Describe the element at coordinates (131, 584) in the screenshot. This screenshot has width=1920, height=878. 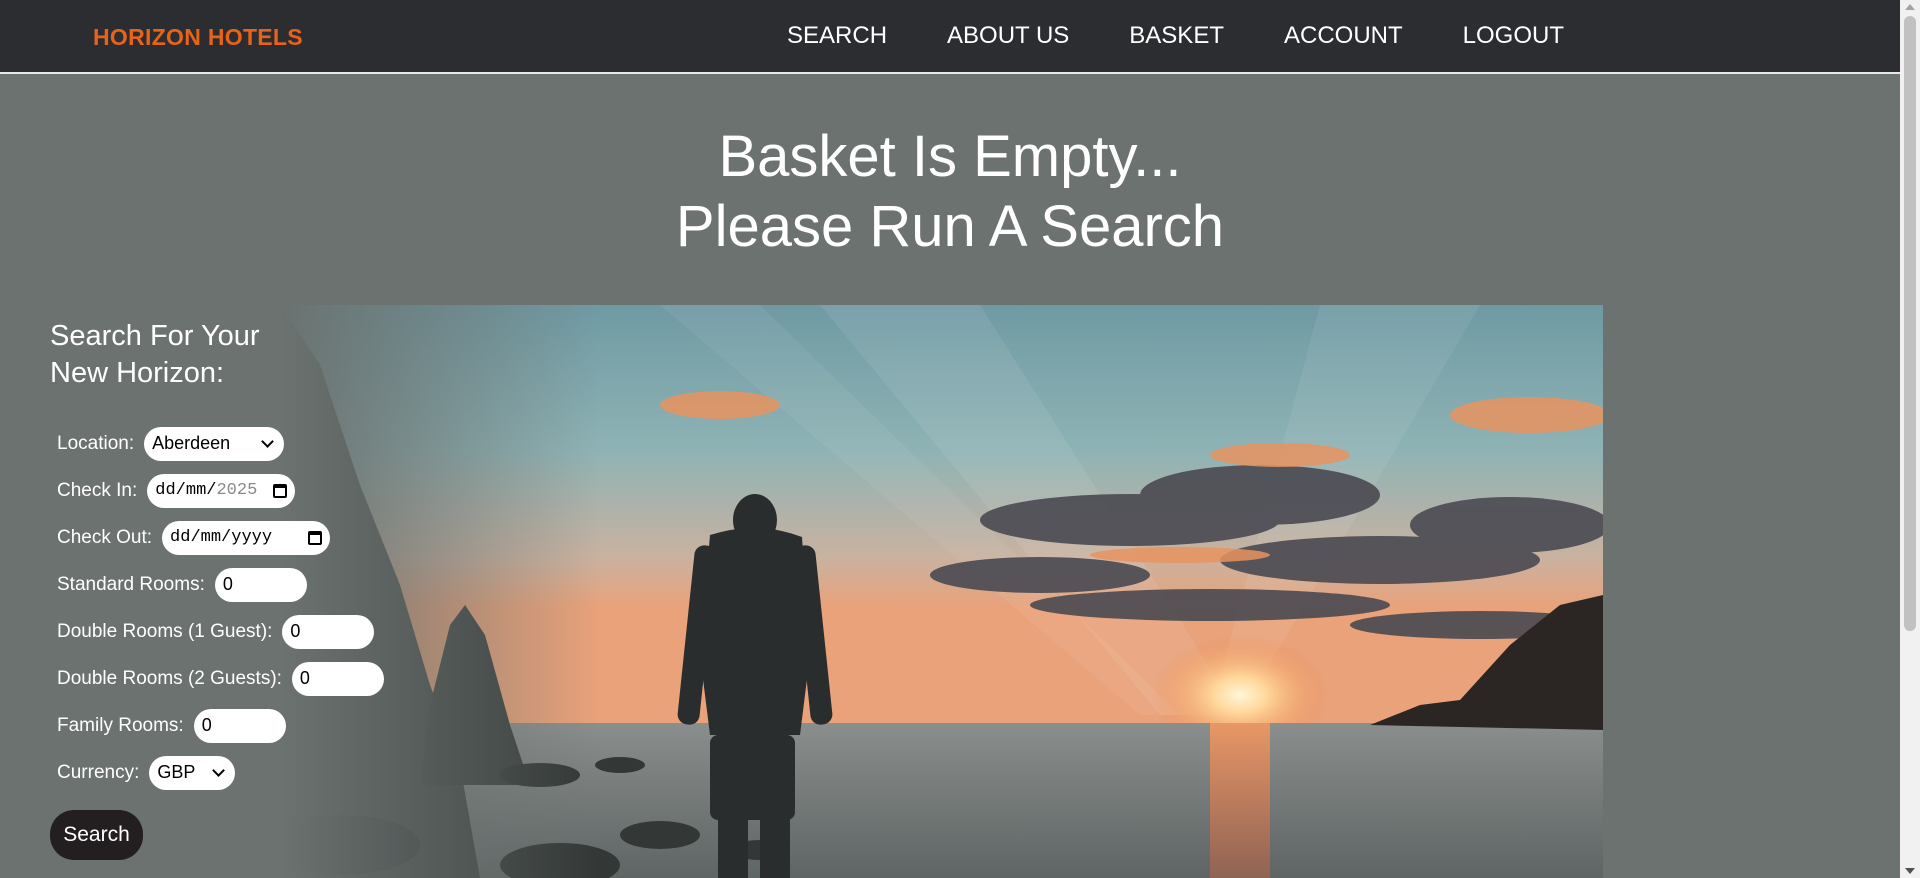
I see `standard-rooms-label: Standard Rooms:` at that location.